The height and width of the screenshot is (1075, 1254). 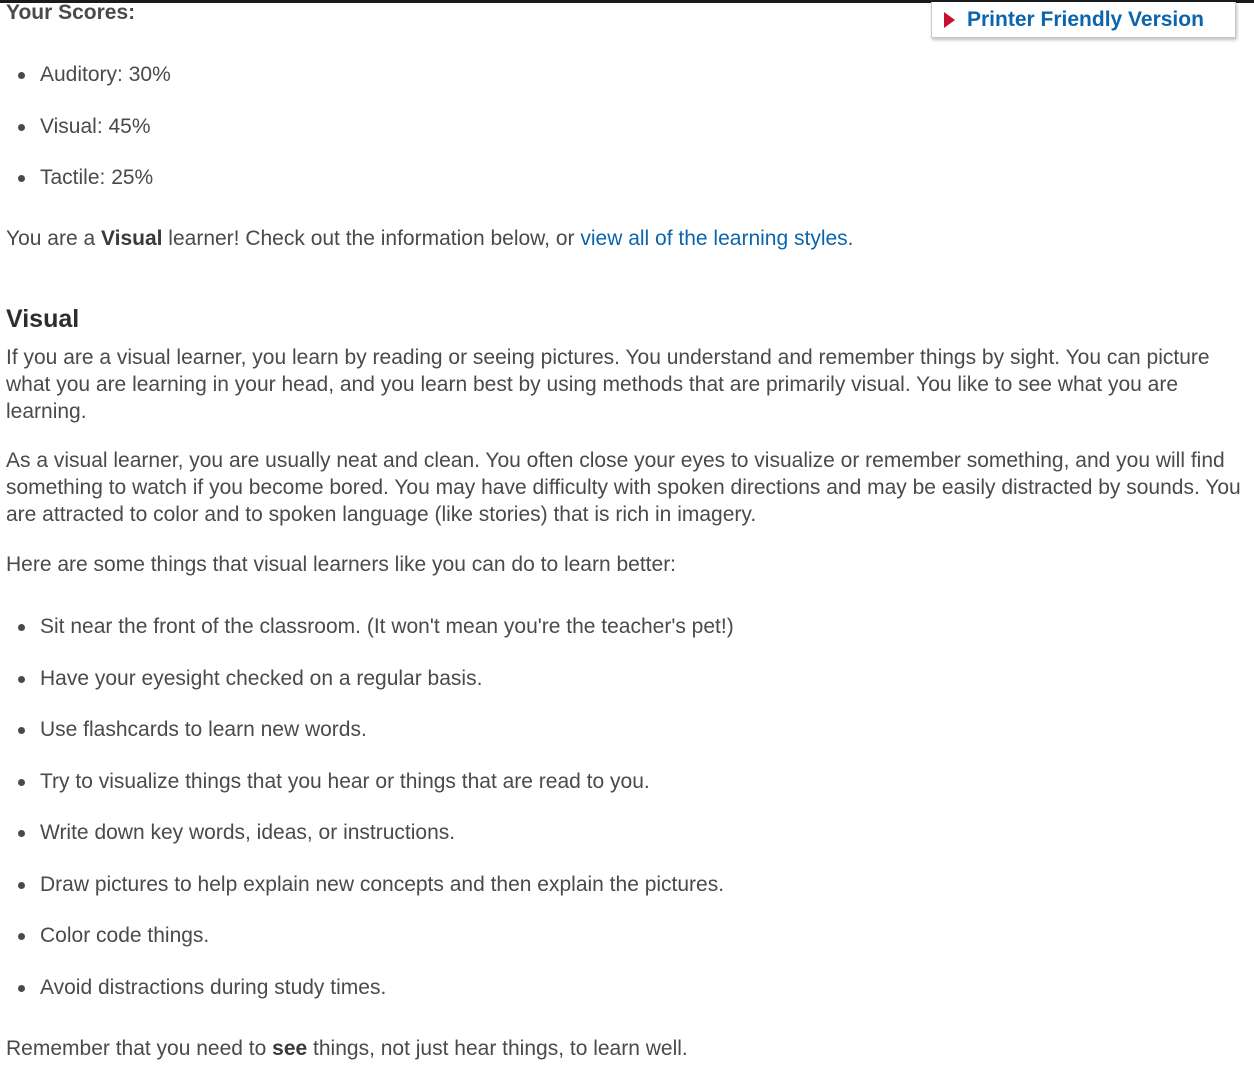 I want to click on score-label: Visual: 45%, so click(x=95, y=126).